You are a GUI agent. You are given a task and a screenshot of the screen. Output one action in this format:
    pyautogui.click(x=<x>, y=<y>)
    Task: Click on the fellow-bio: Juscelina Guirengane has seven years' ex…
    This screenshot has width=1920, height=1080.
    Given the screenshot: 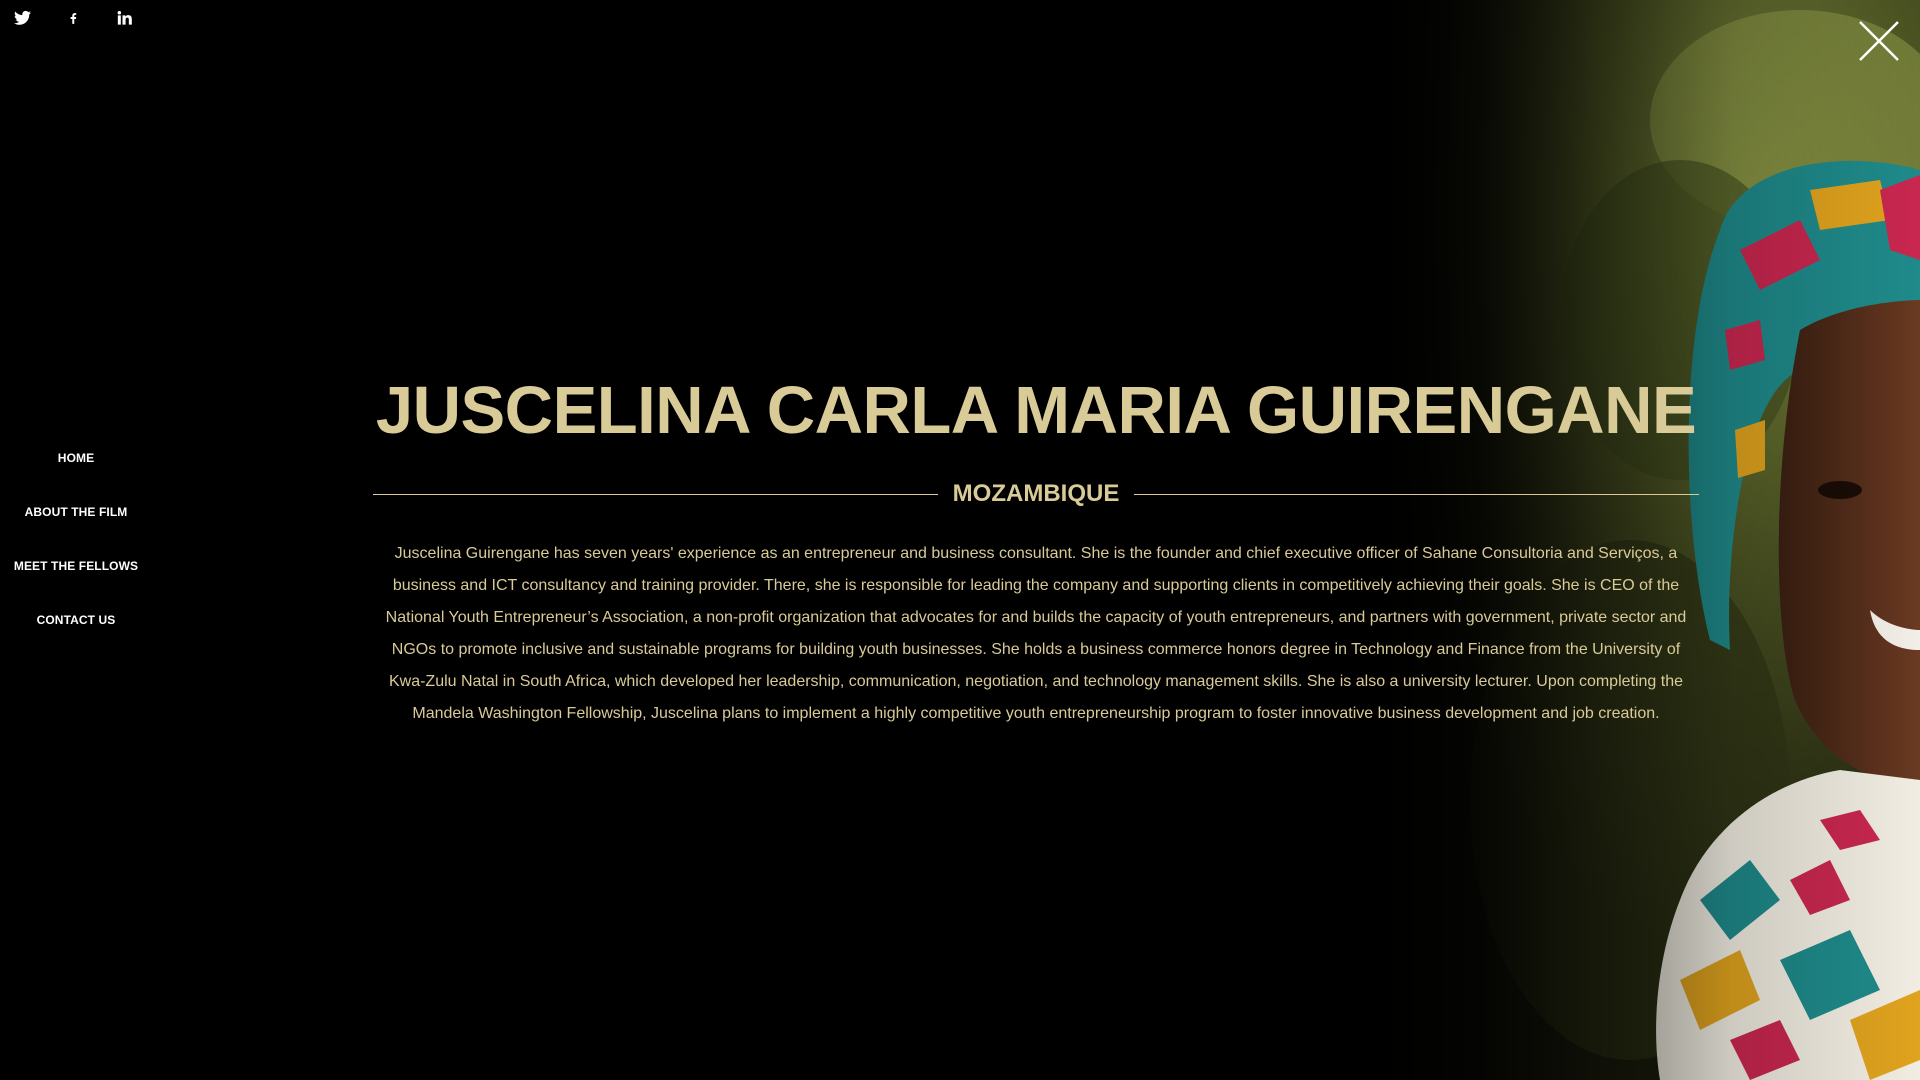 What is the action you would take?
    pyautogui.click(x=1036, y=633)
    